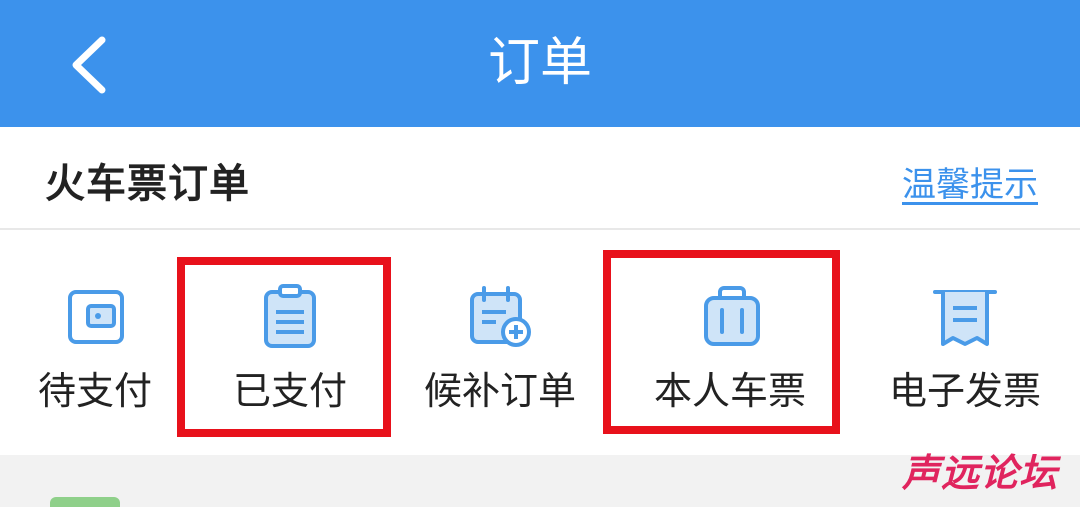  I want to click on menu-label: 待支付, so click(94, 391).